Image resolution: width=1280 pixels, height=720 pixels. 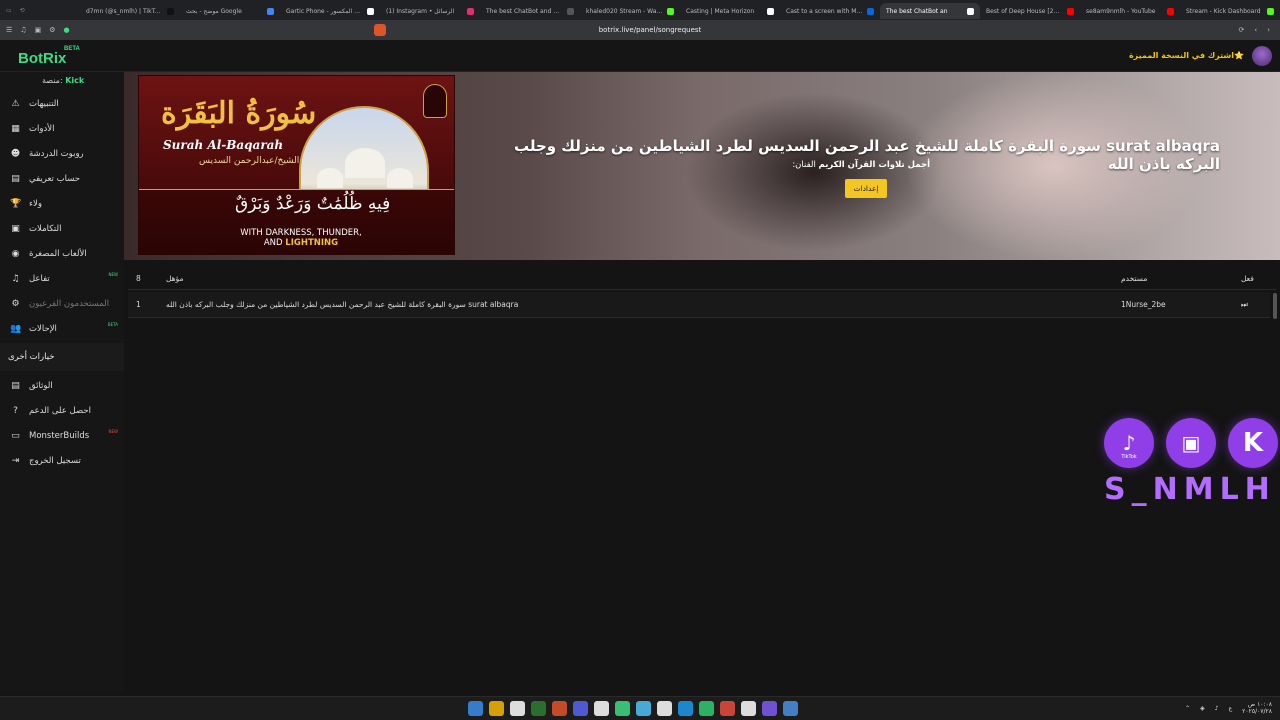 I want to click on tab-title: The best ChatBot an, so click(x=917, y=11).